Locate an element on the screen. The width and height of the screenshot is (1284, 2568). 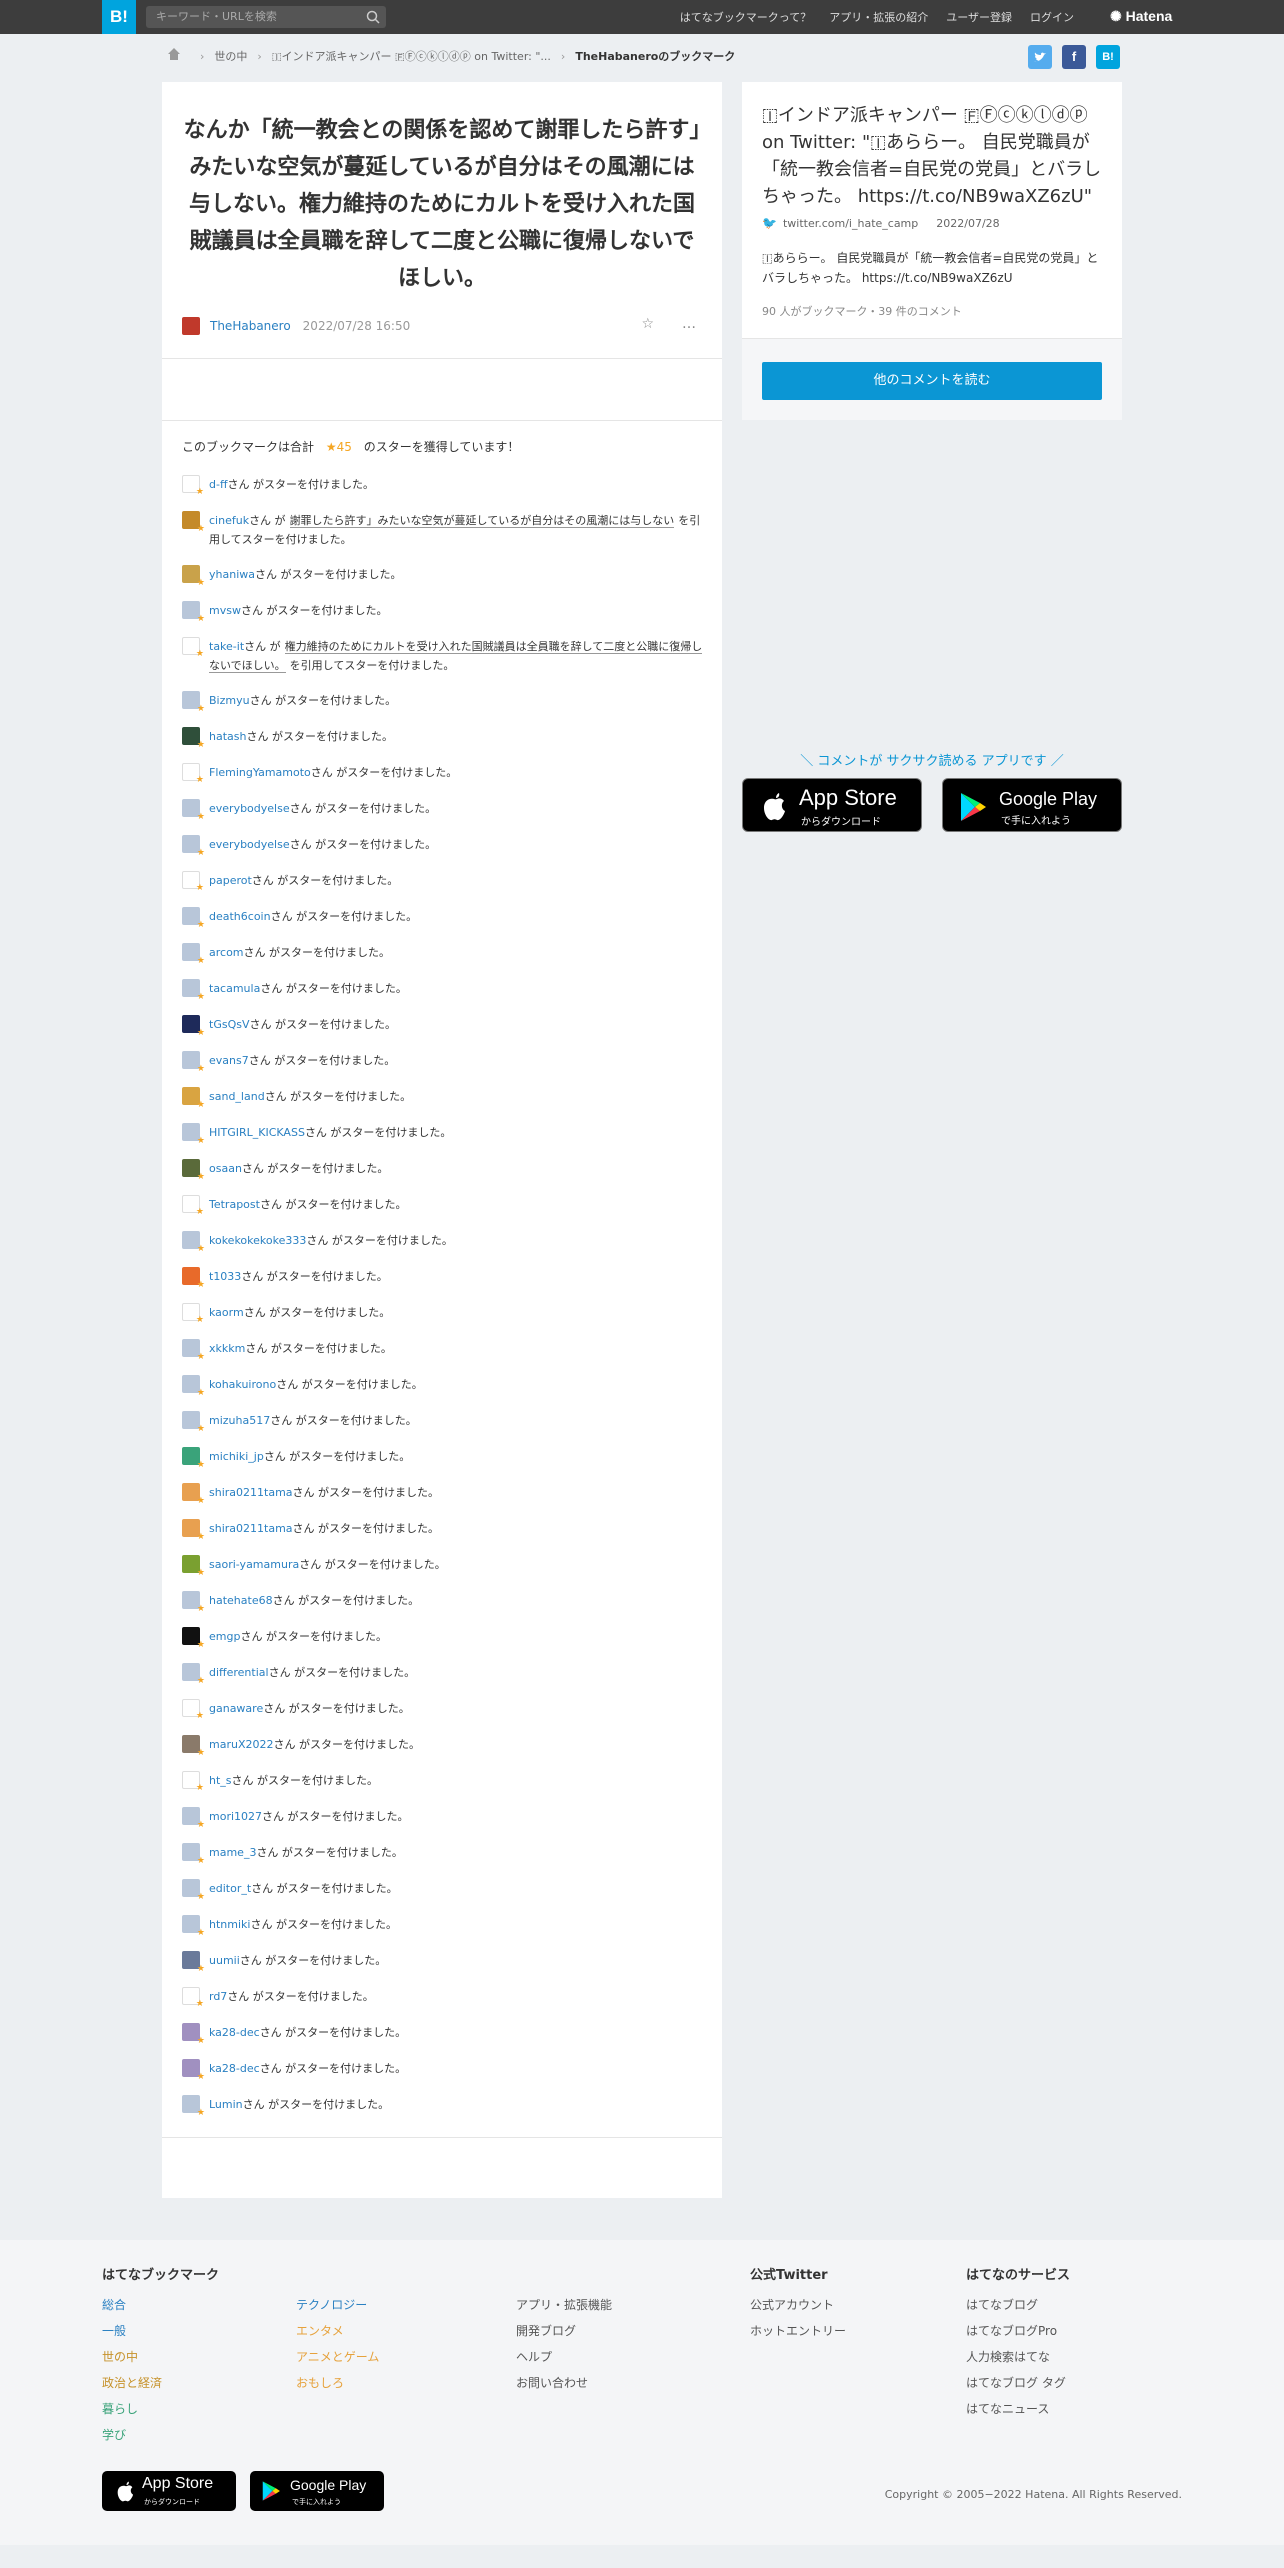
star-user: kohakuirono is located at coordinates (242, 1384).